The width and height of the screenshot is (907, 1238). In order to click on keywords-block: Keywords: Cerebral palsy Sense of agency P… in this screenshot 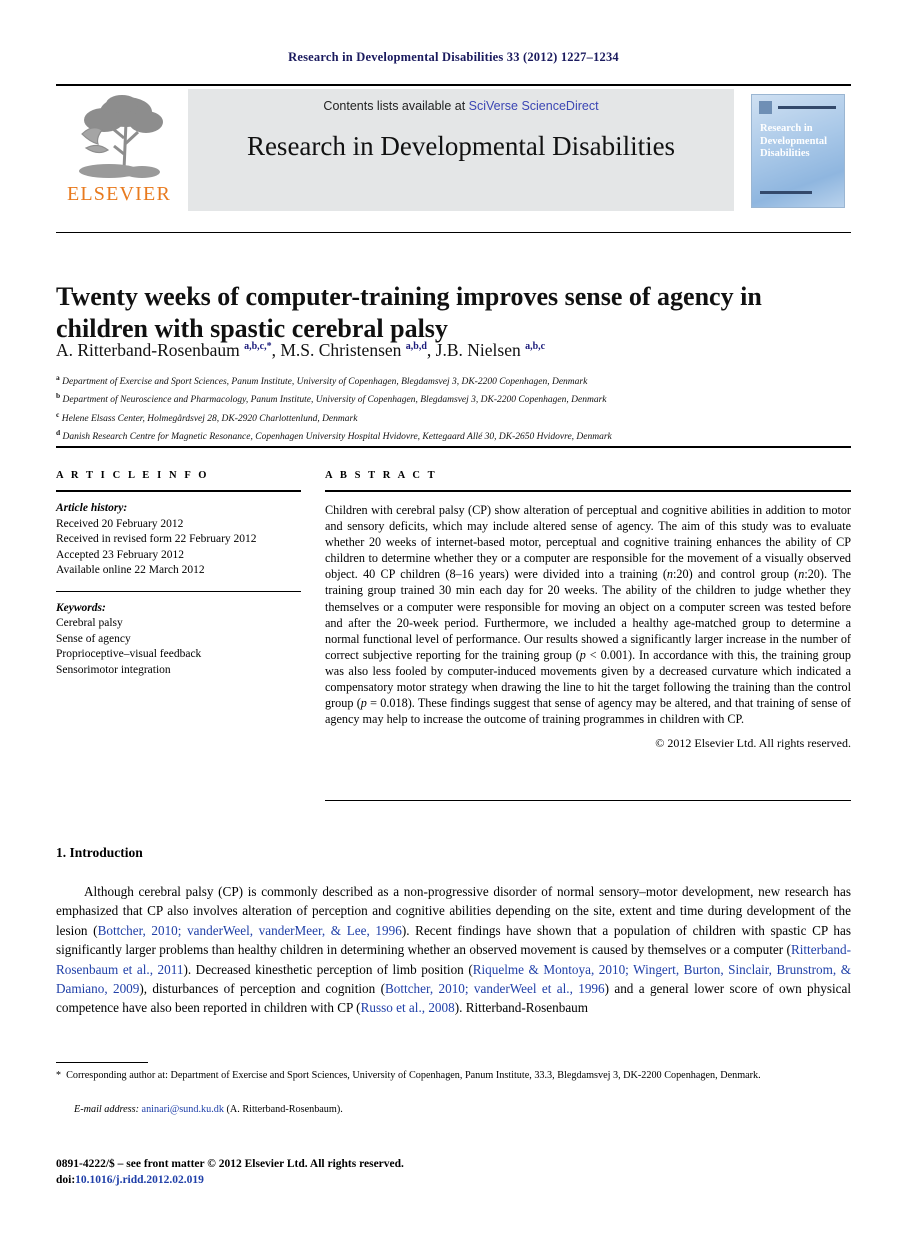, I will do `click(178, 640)`.